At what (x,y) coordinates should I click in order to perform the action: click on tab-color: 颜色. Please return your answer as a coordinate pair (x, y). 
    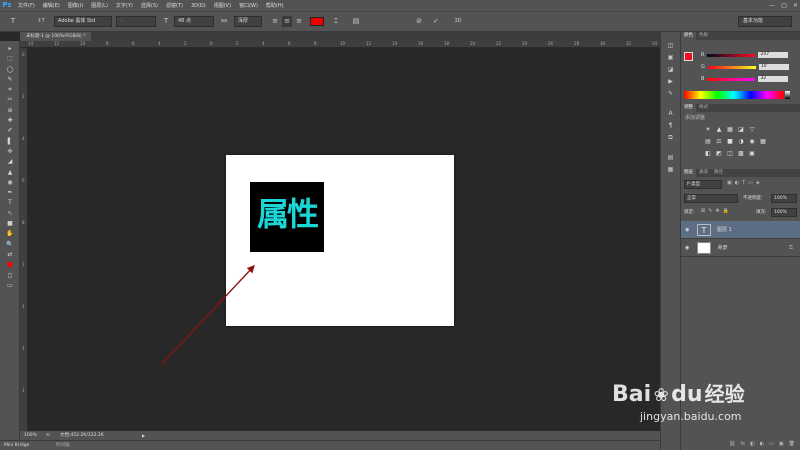
    Looking at the image, I should click on (688, 36).